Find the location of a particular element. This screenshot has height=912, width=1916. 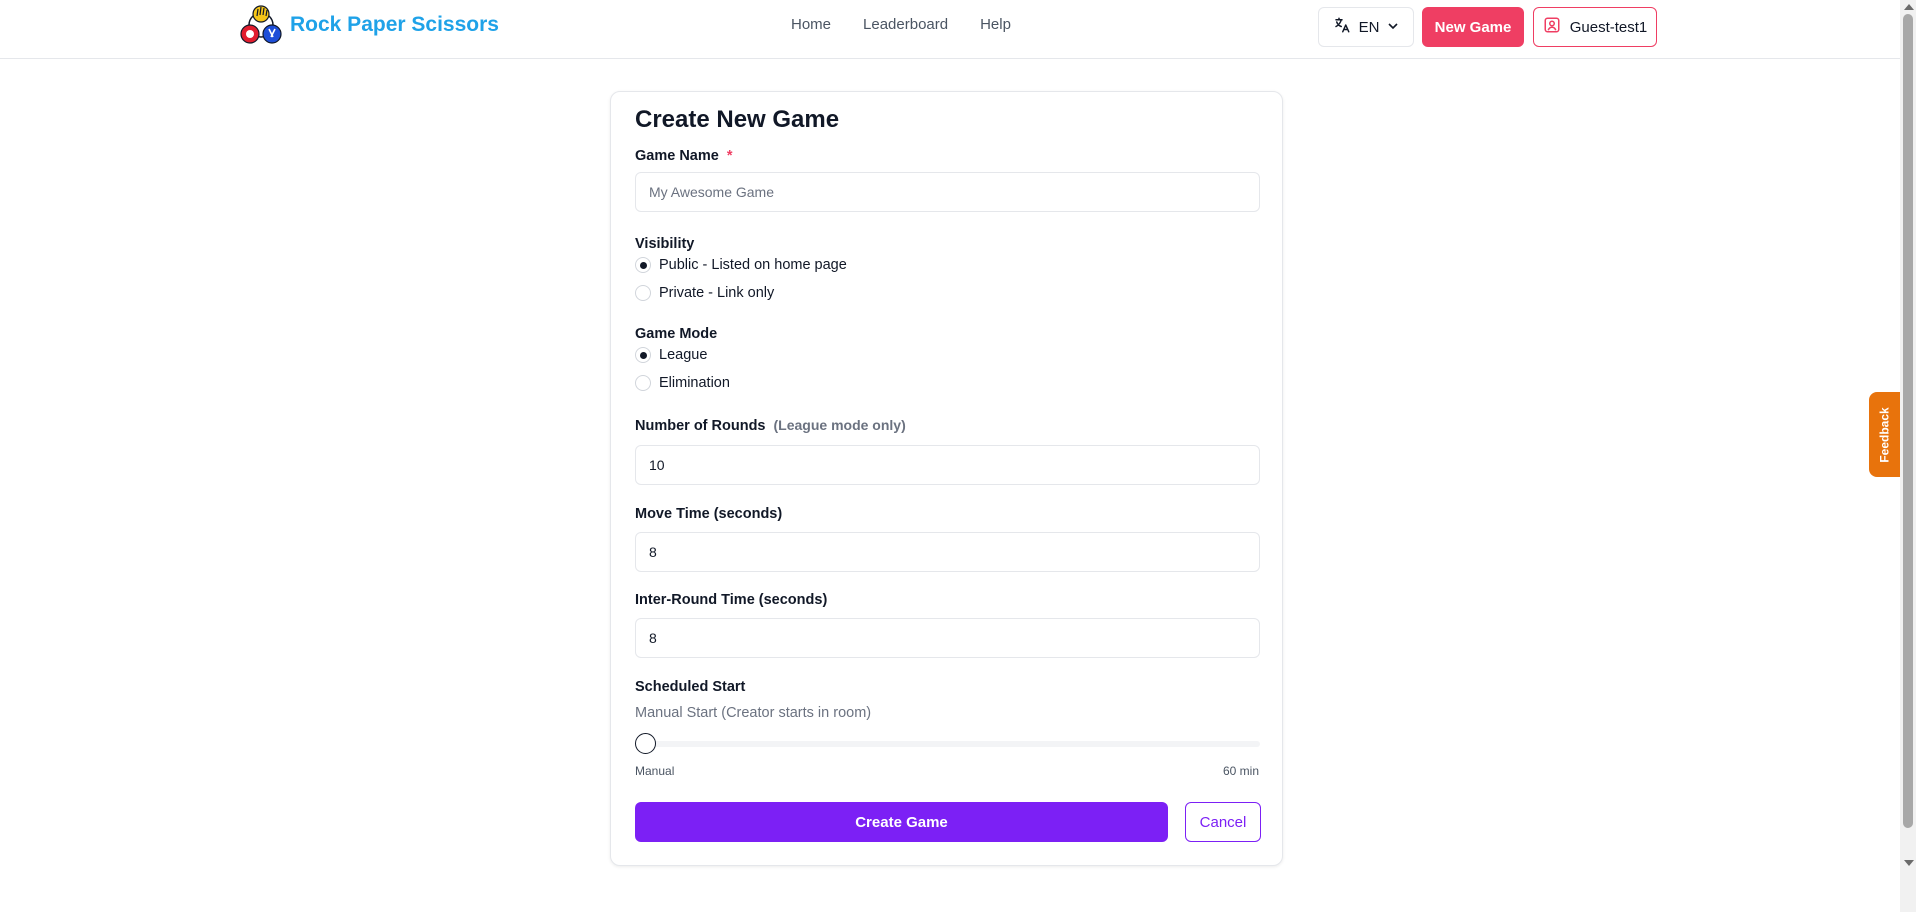

visibility-public-option: Public - Listed on home page is located at coordinates (741, 265).